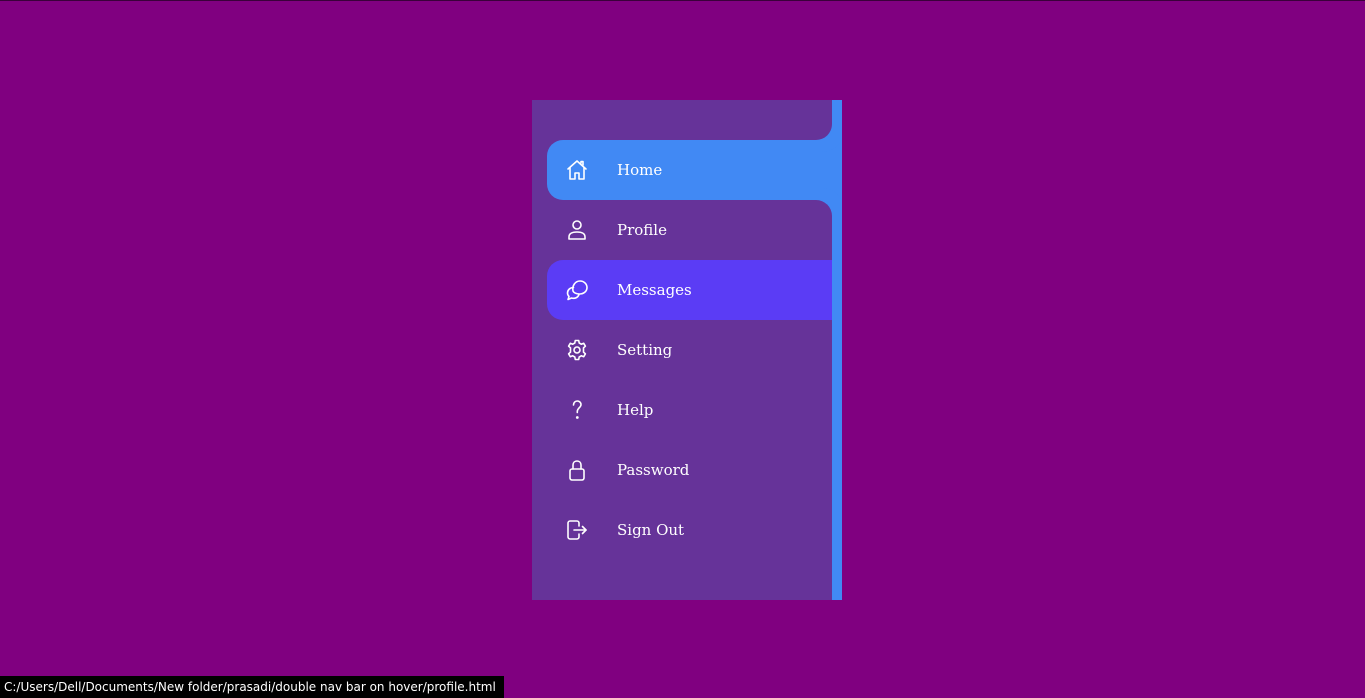 The image size is (1365, 698). Describe the element at coordinates (654, 290) in the screenshot. I see `nav-item-label: Messages` at that location.